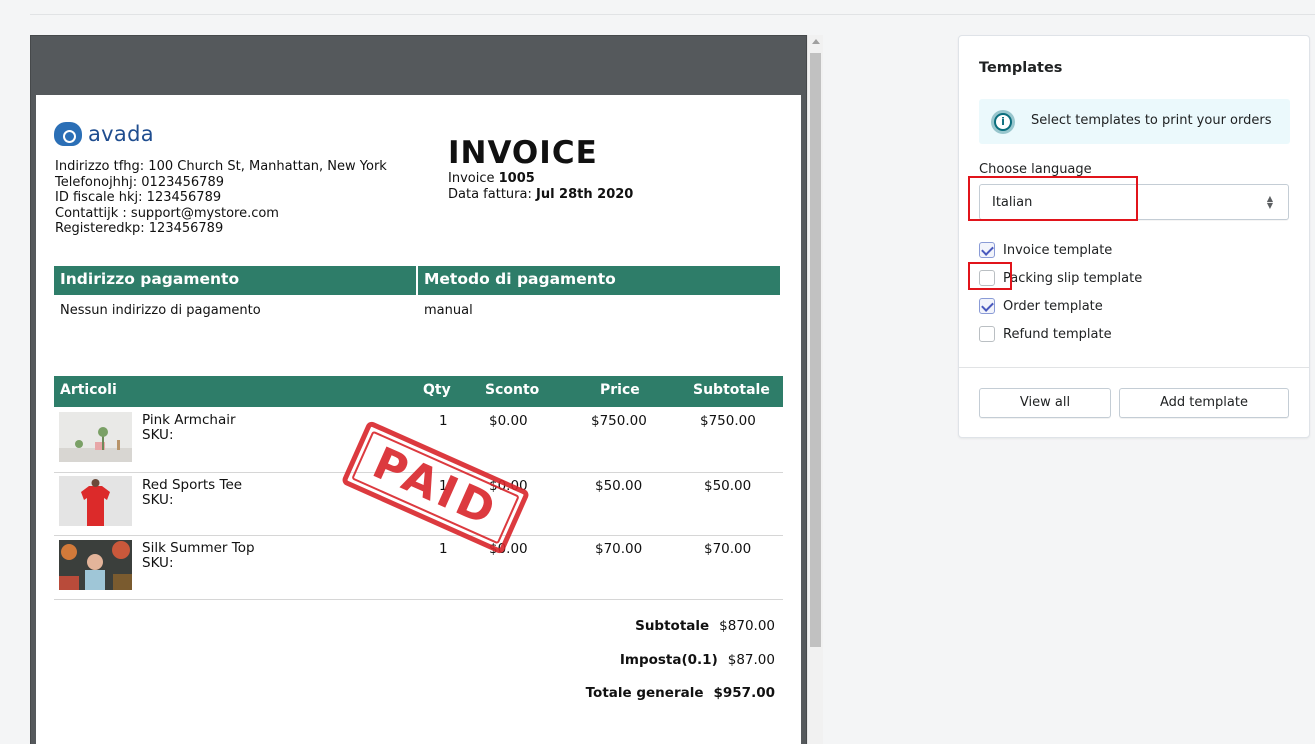 This screenshot has height=744, width=1315. What do you see at coordinates (751, 660) in the screenshot?
I see `tax-value: $87.00` at bounding box center [751, 660].